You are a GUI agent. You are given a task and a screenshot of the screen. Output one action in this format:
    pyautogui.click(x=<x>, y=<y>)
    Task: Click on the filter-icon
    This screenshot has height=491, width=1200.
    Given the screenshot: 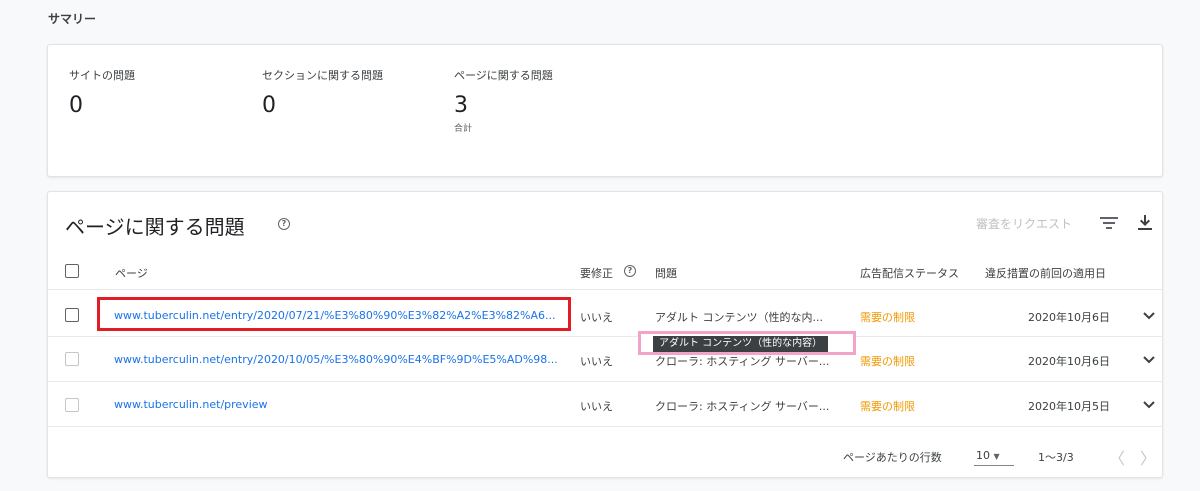 What is the action you would take?
    pyautogui.click(x=1109, y=223)
    